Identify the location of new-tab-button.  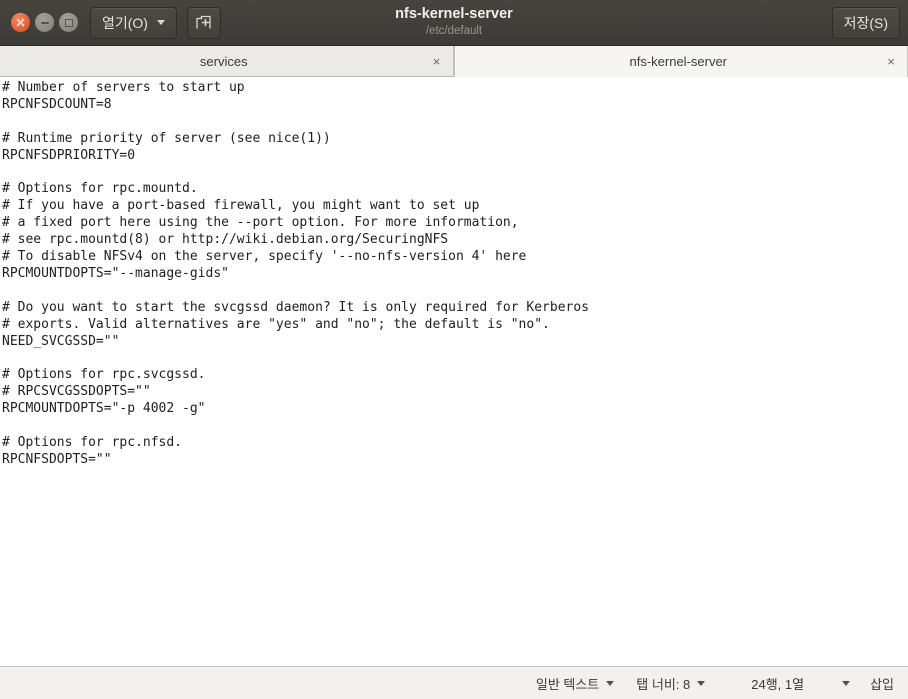
(203, 22).